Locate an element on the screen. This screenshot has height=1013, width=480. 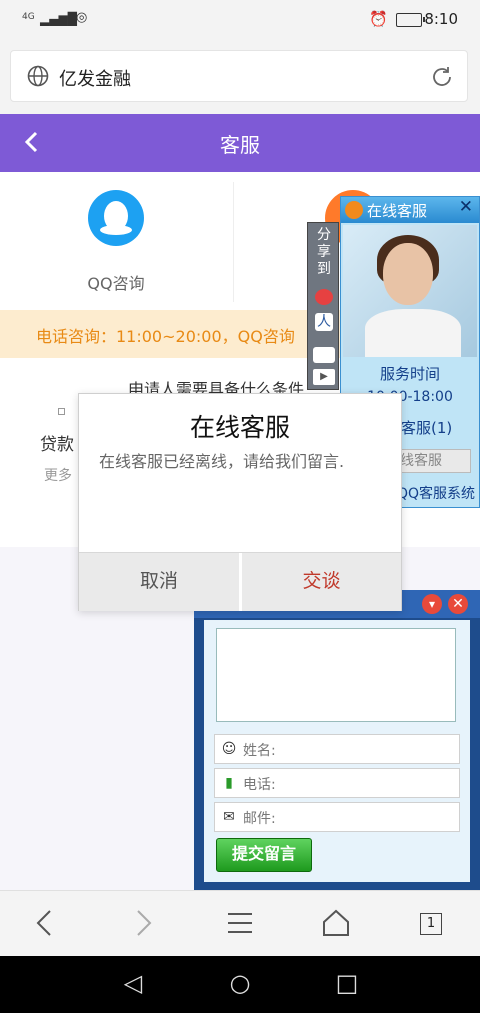
qq-icon is located at coordinates (116, 218).